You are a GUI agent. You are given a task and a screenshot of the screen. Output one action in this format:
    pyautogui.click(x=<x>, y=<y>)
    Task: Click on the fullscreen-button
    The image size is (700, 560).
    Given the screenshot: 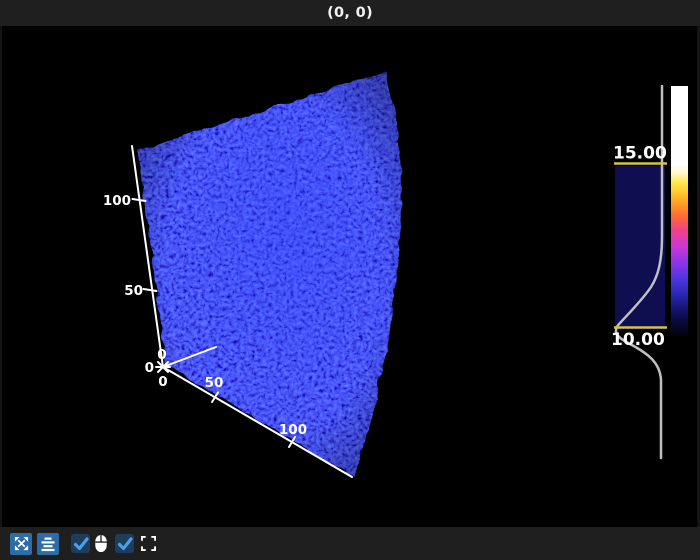 What is the action you would take?
    pyautogui.click(x=148, y=544)
    